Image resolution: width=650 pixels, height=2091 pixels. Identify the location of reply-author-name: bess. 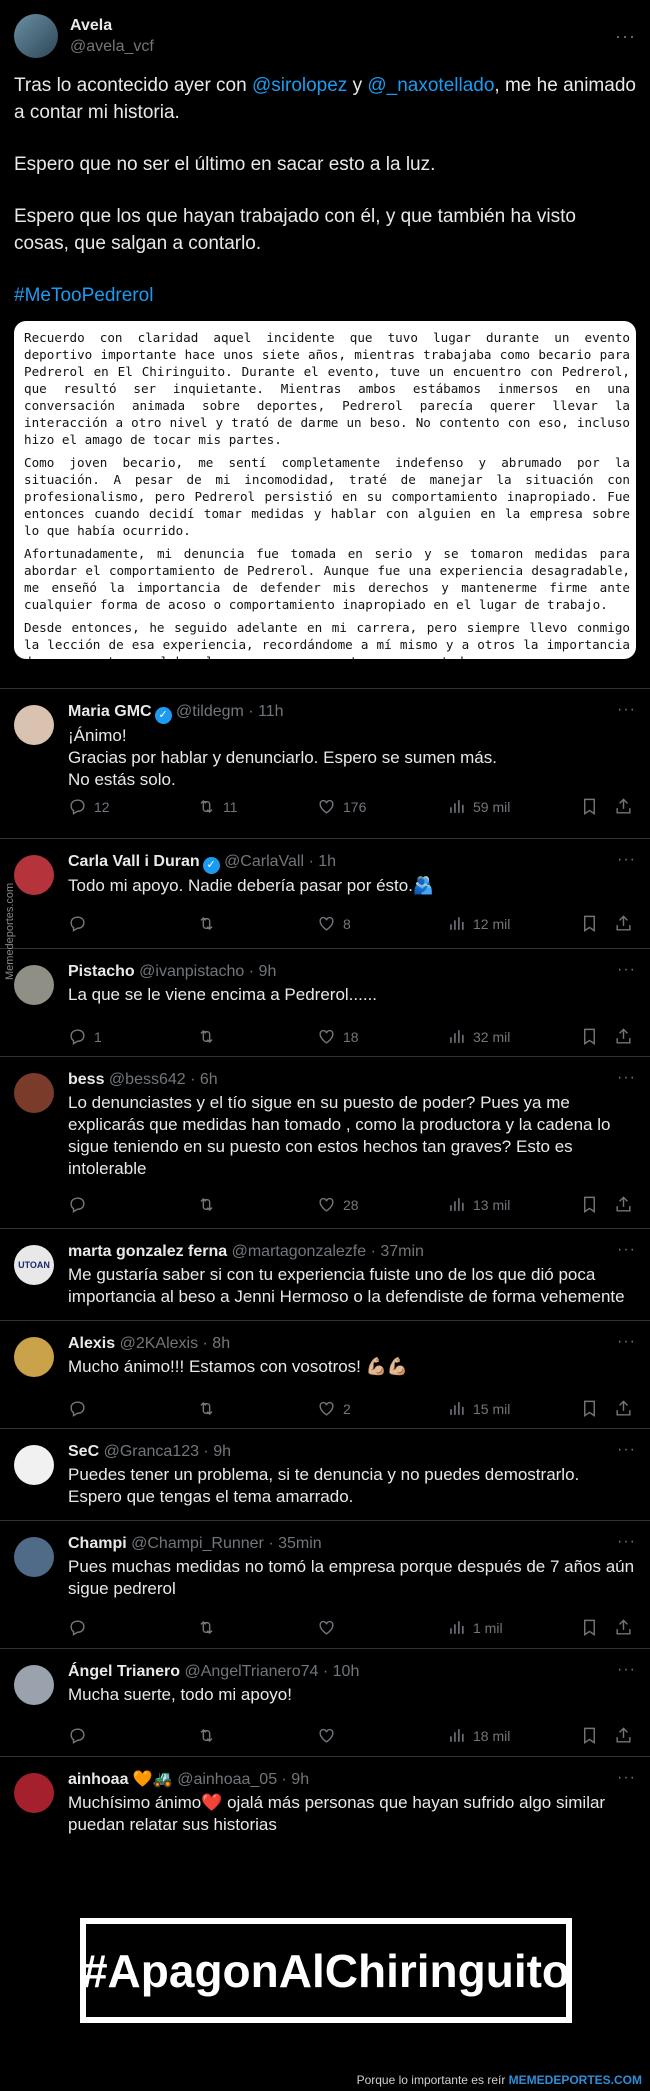
(86, 1079).